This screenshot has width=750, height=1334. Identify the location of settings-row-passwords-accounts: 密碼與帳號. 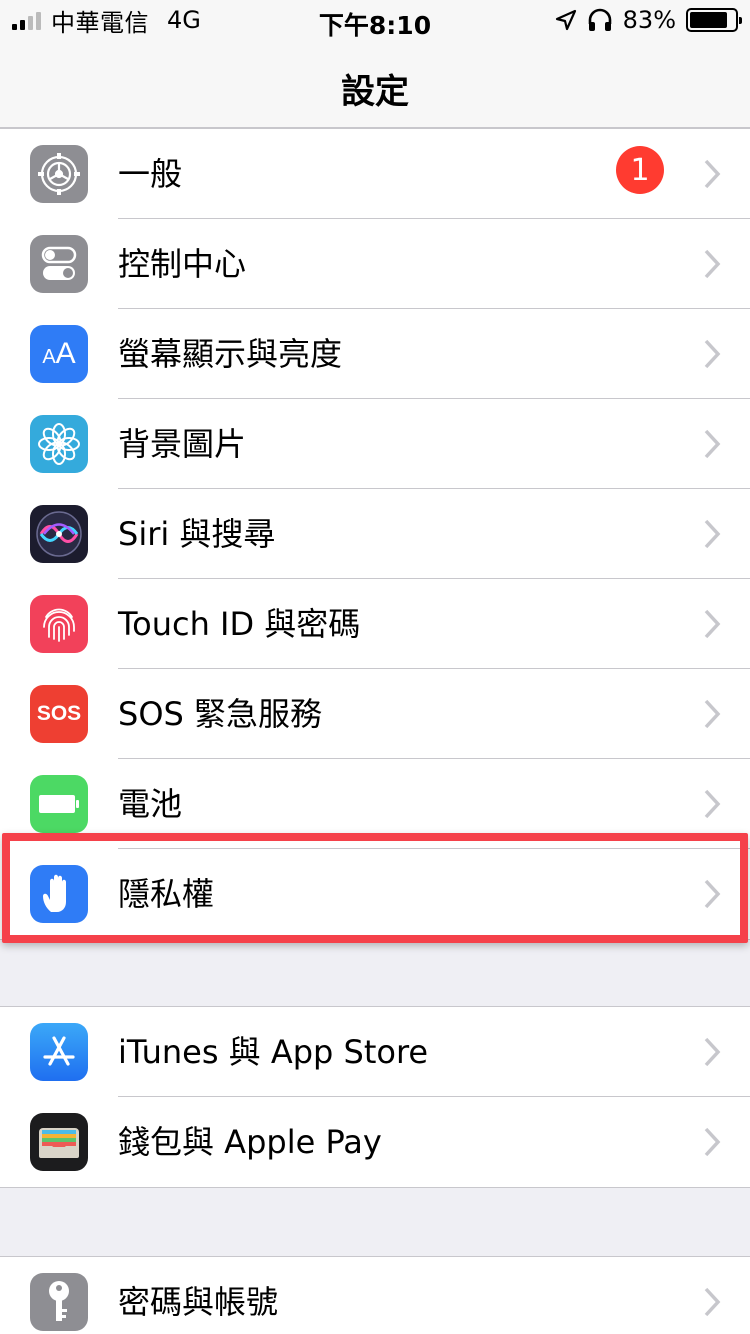
(375, 1295).